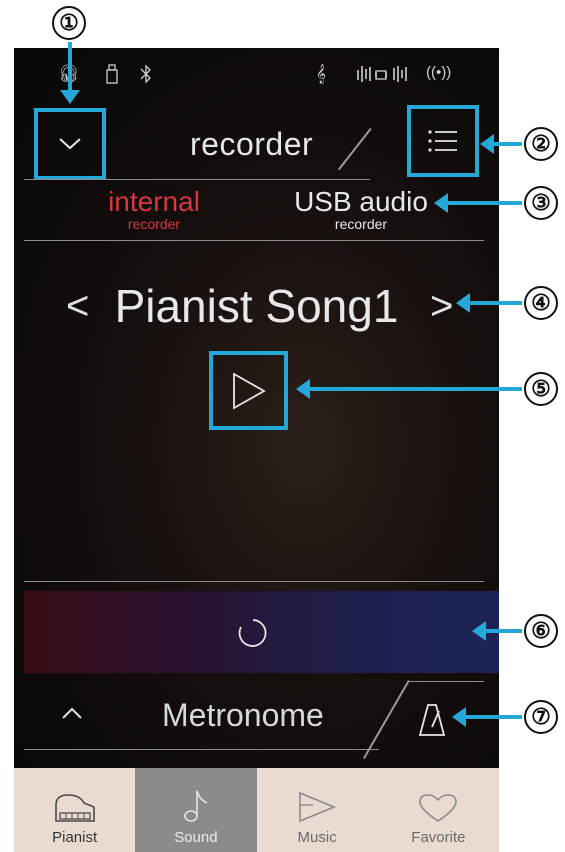  Describe the element at coordinates (541, 303) in the screenshot. I see `callout-4: ④` at that location.